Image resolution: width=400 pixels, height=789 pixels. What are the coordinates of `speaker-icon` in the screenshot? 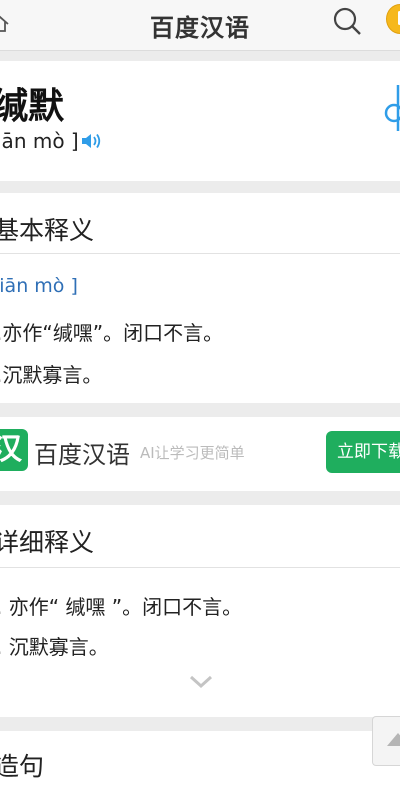 It's located at (91, 141).